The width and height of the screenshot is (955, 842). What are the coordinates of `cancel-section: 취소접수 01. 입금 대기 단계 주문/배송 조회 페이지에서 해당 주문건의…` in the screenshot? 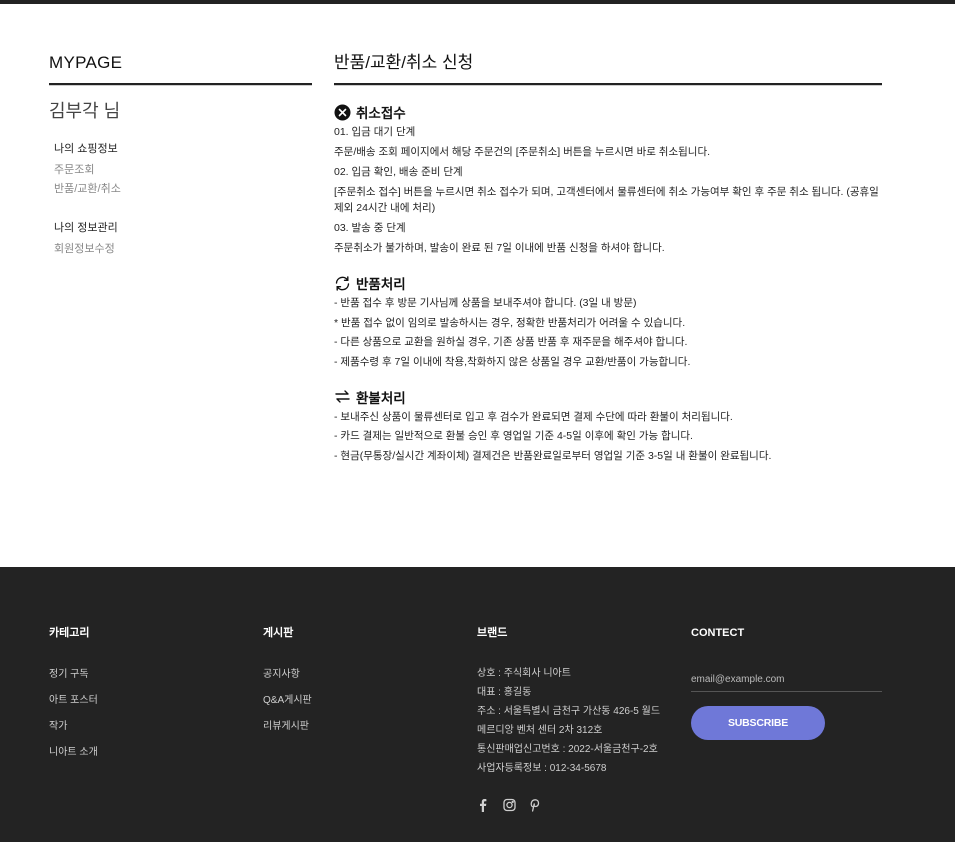 It's located at (608, 179).